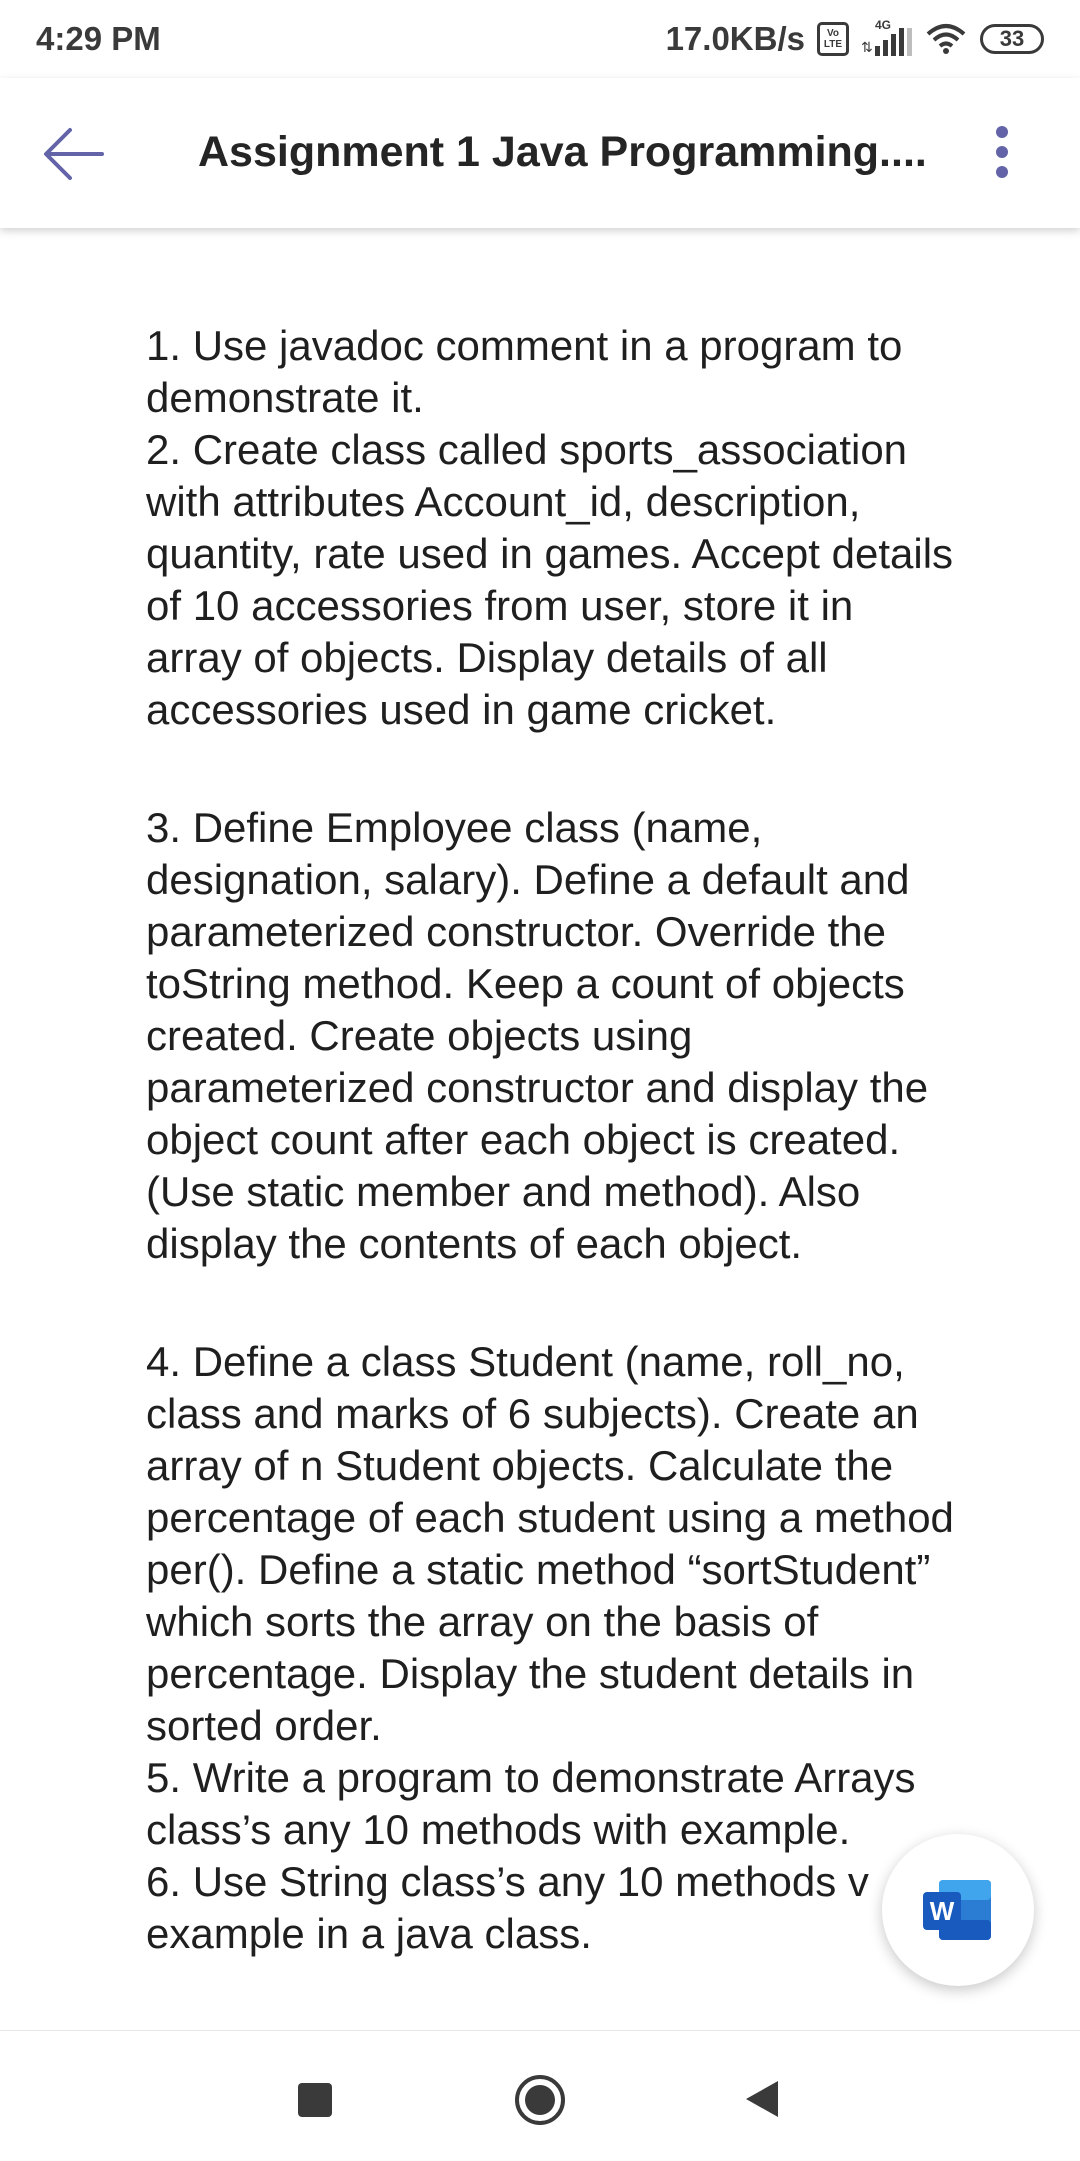  What do you see at coordinates (883, 25) in the screenshot?
I see `network-type-label: 4G` at bounding box center [883, 25].